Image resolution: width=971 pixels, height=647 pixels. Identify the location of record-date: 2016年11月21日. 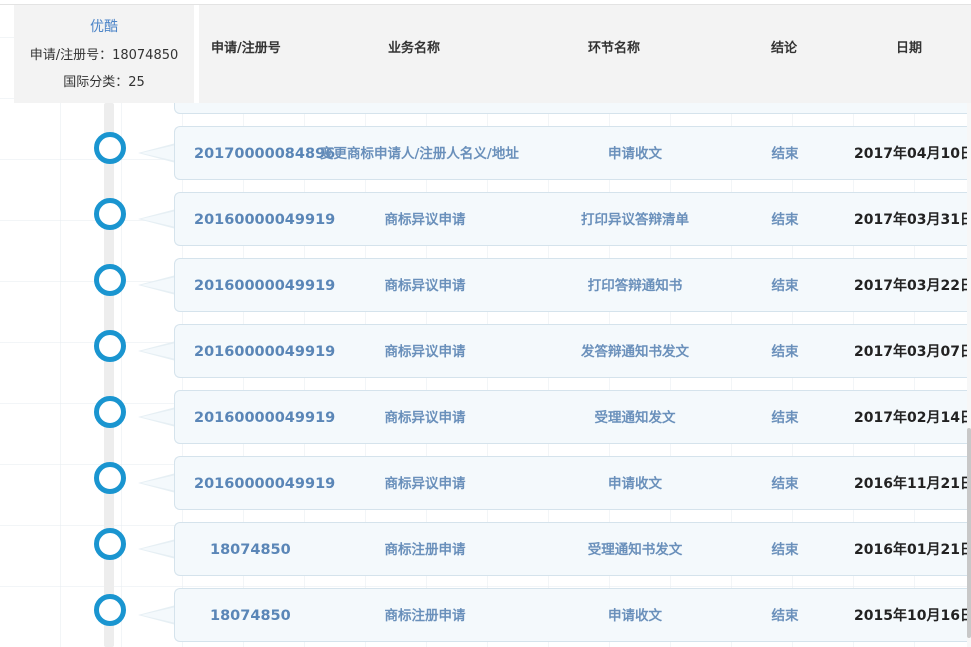
(912, 484).